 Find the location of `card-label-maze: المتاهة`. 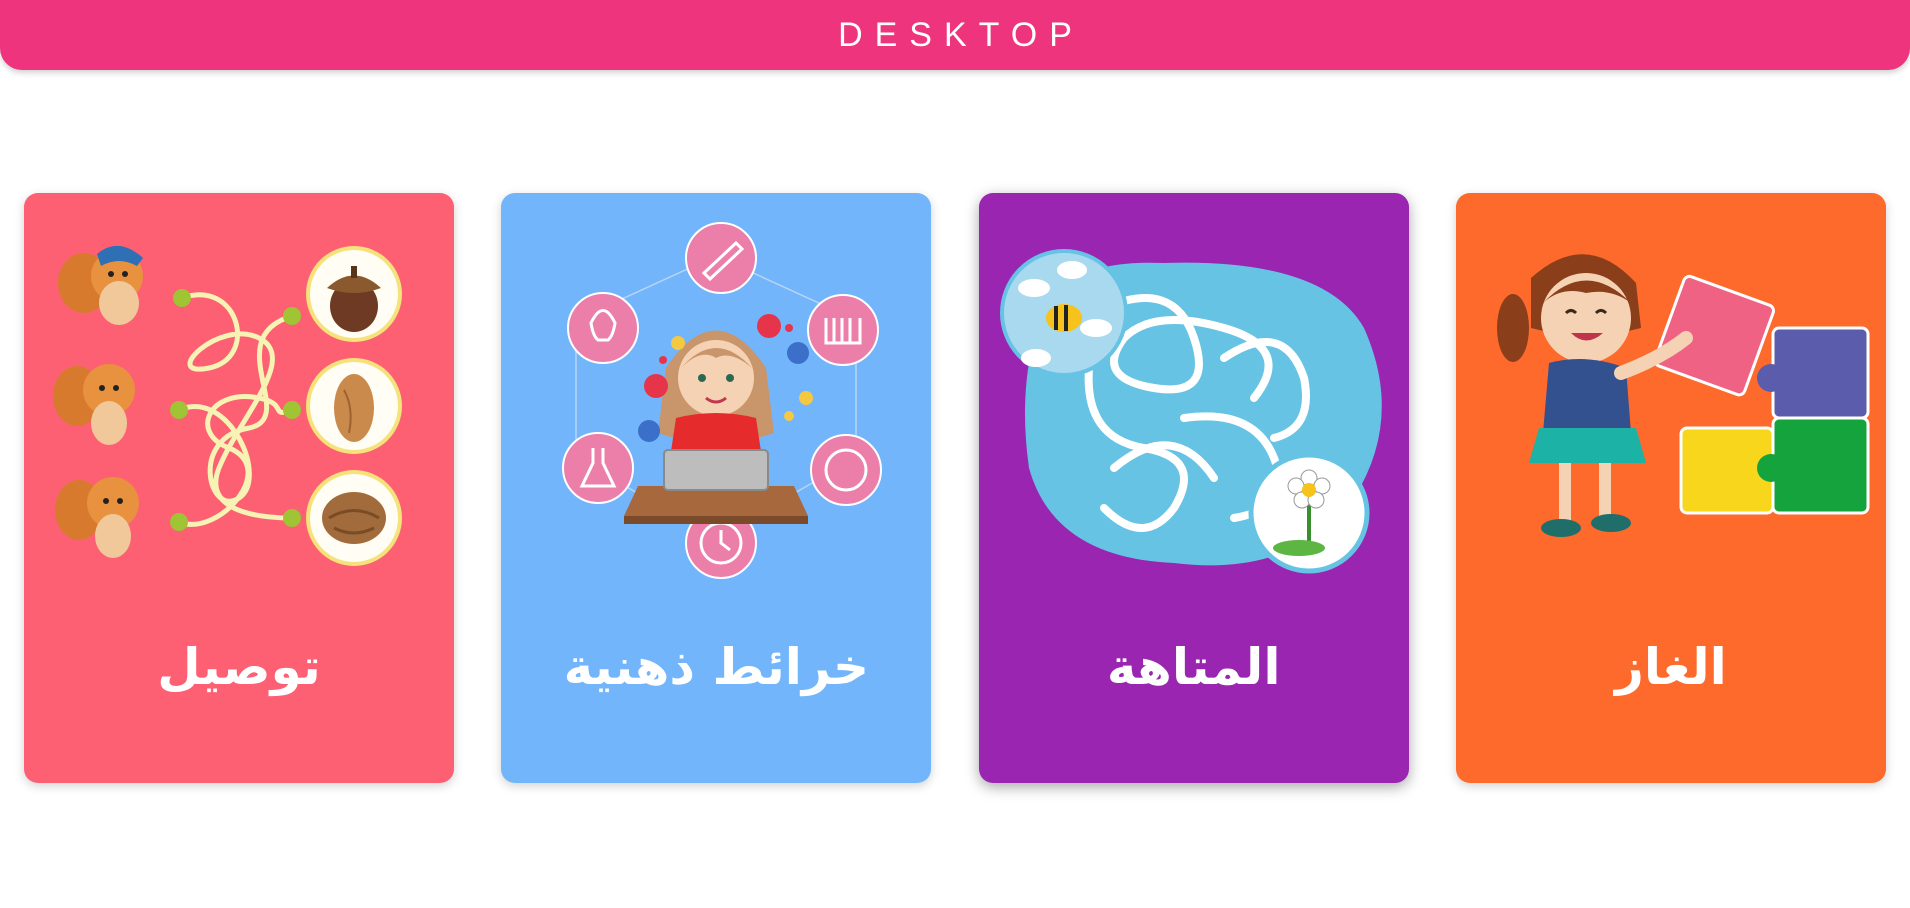

card-label-maze: المتاهة is located at coordinates (1193, 667).